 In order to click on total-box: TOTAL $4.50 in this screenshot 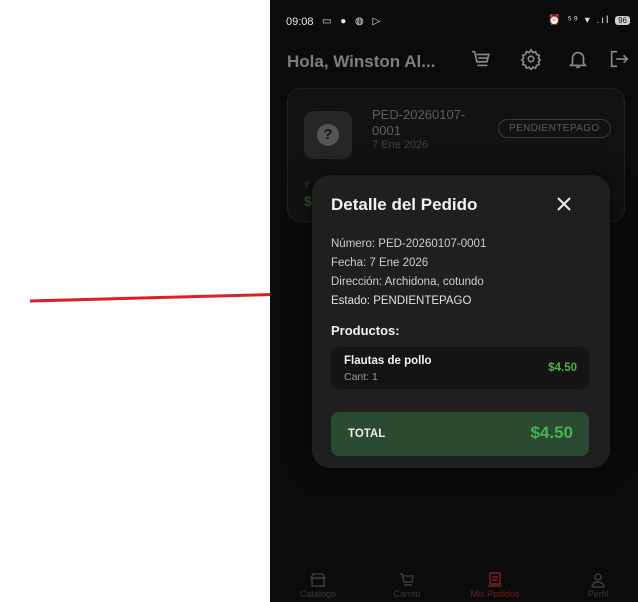, I will do `click(460, 434)`.